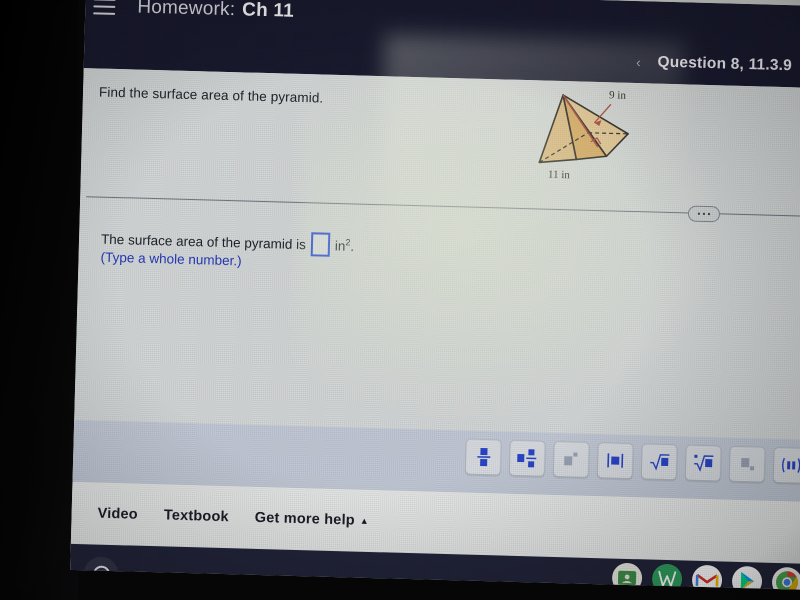 The width and height of the screenshot is (800, 600). I want to click on shelf-app-list, so click(705, 576).